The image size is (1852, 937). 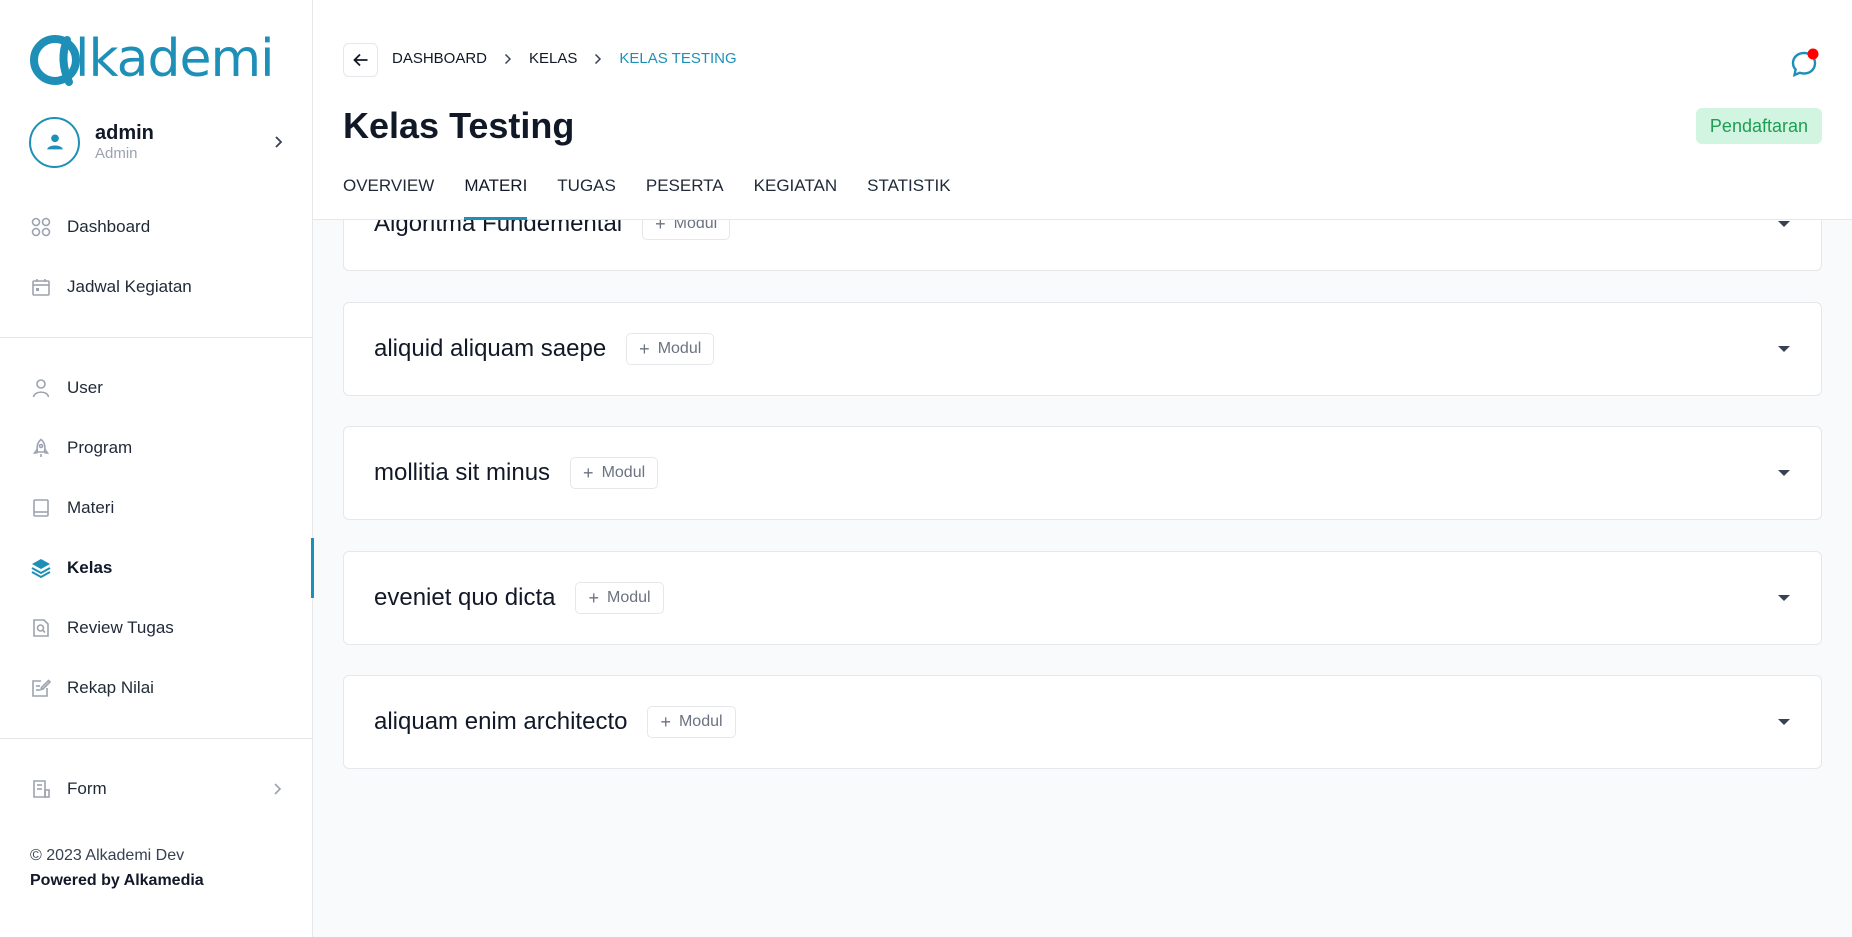 What do you see at coordinates (41, 227) in the screenshot?
I see `grid-icon` at bounding box center [41, 227].